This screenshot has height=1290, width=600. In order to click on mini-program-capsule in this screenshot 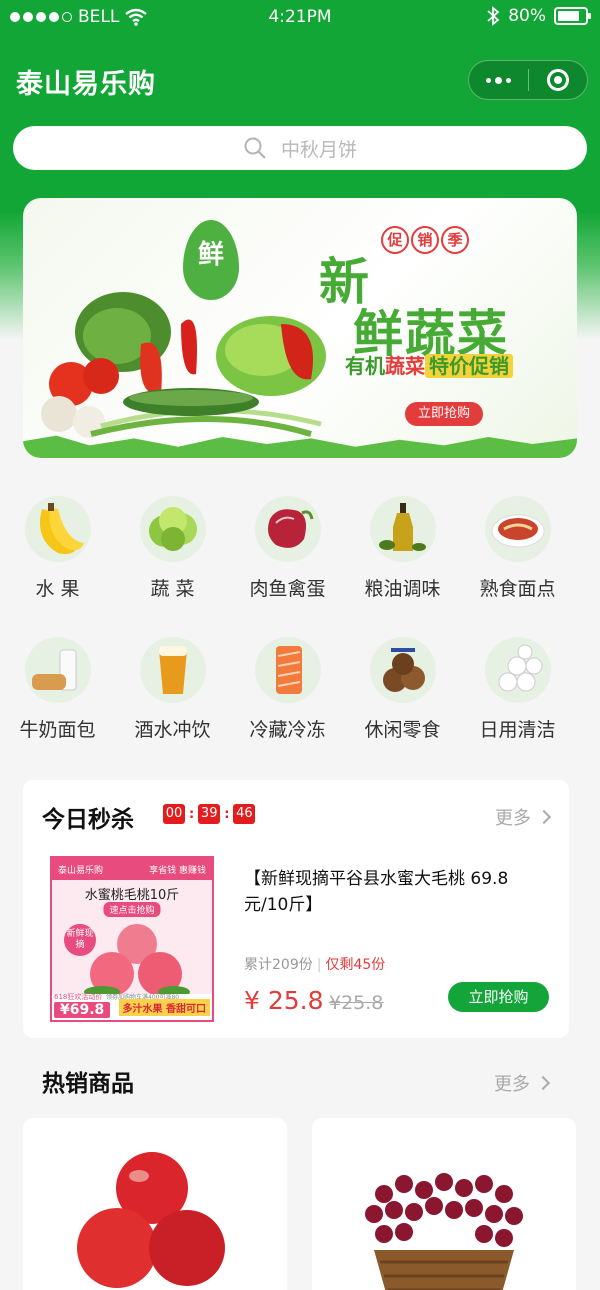, I will do `click(528, 80)`.